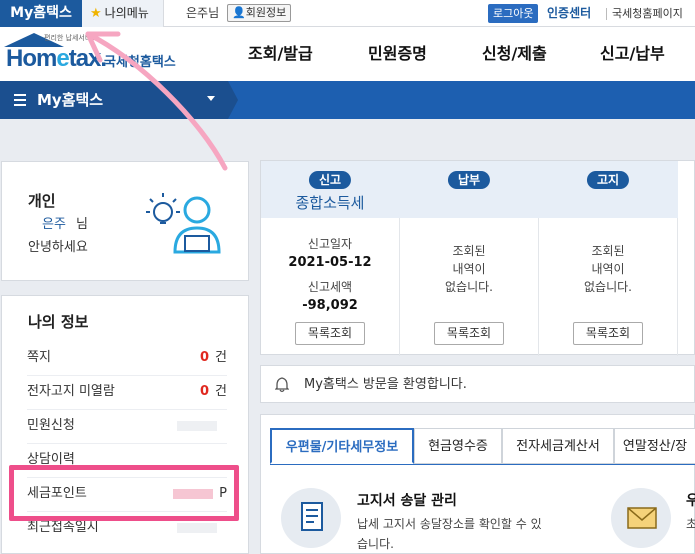  Describe the element at coordinates (204, 357) in the screenshot. I see `notes-count: 0` at that location.